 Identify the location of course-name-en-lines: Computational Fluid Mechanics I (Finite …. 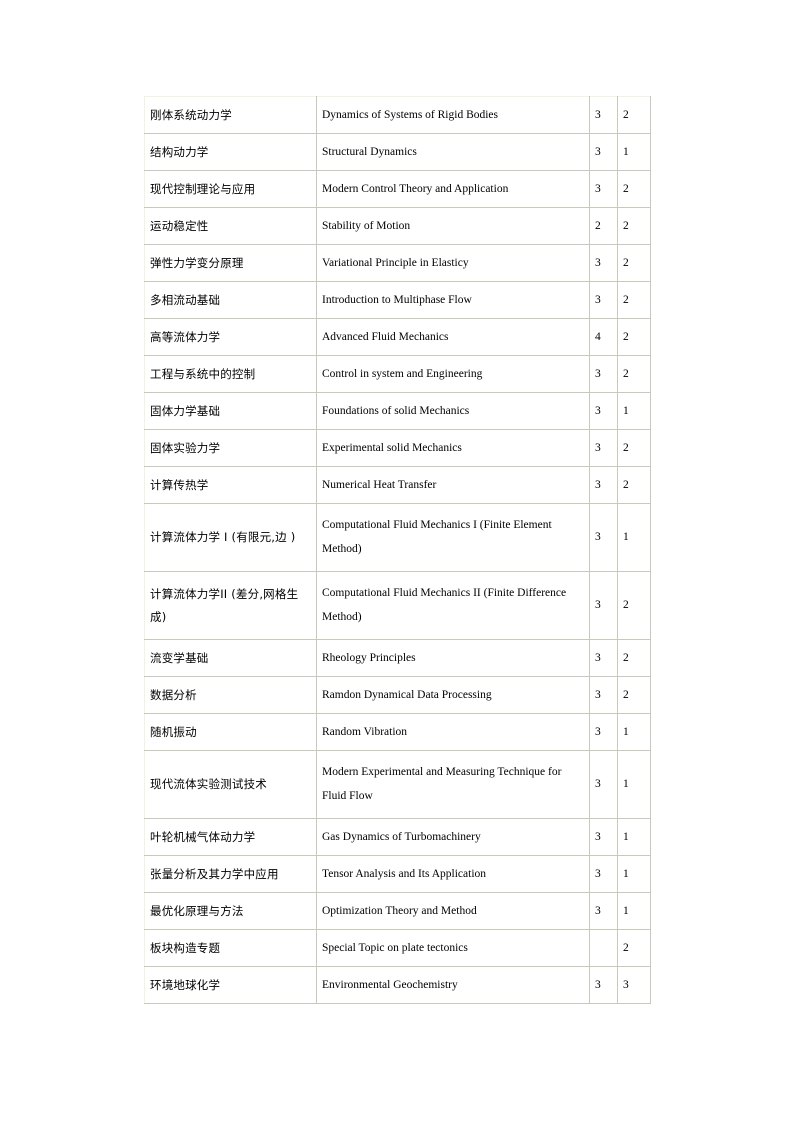
(453, 537).